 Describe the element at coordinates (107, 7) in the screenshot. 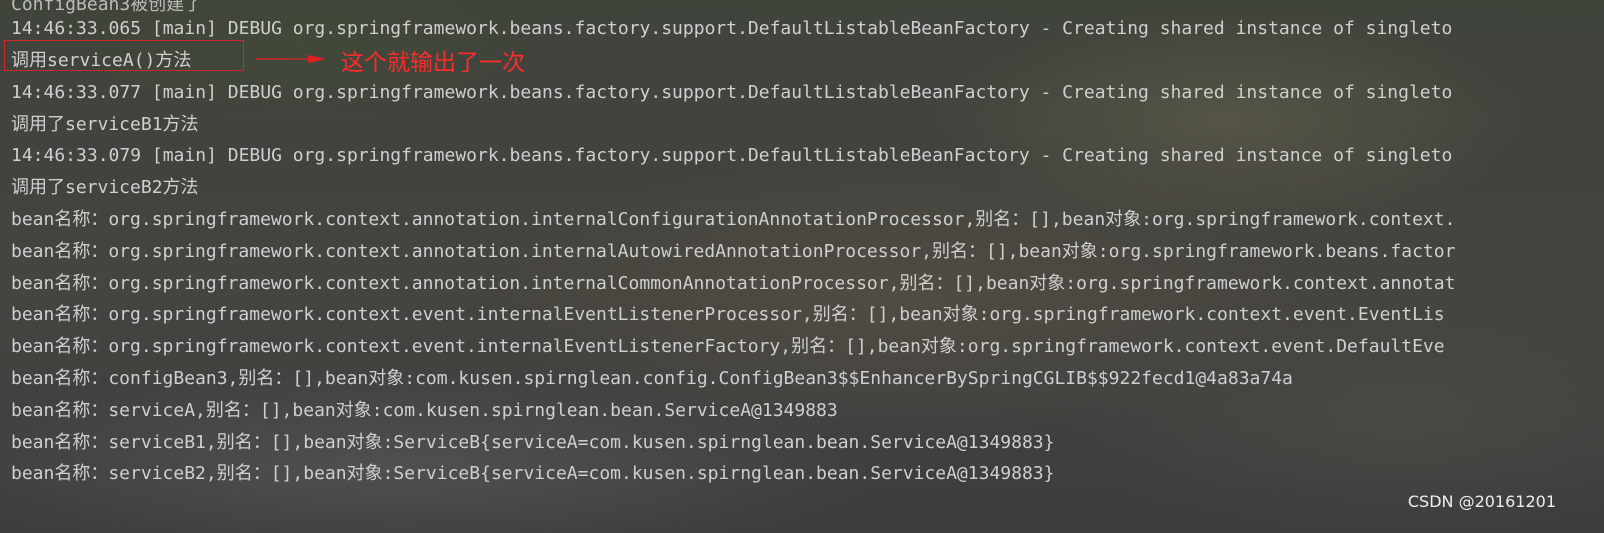

I see `console-line: ConfigBean3被创建了` at that location.